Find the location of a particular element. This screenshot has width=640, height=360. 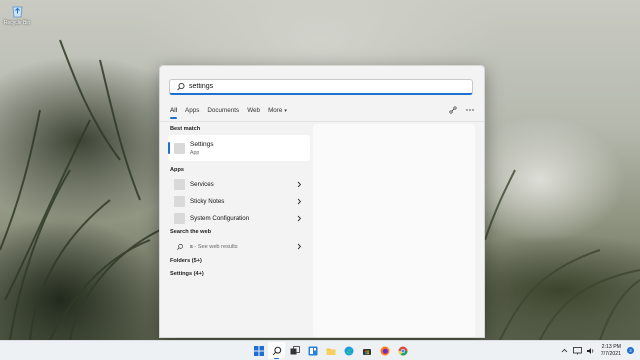

filter-tab-apps: Apps is located at coordinates (192, 110).